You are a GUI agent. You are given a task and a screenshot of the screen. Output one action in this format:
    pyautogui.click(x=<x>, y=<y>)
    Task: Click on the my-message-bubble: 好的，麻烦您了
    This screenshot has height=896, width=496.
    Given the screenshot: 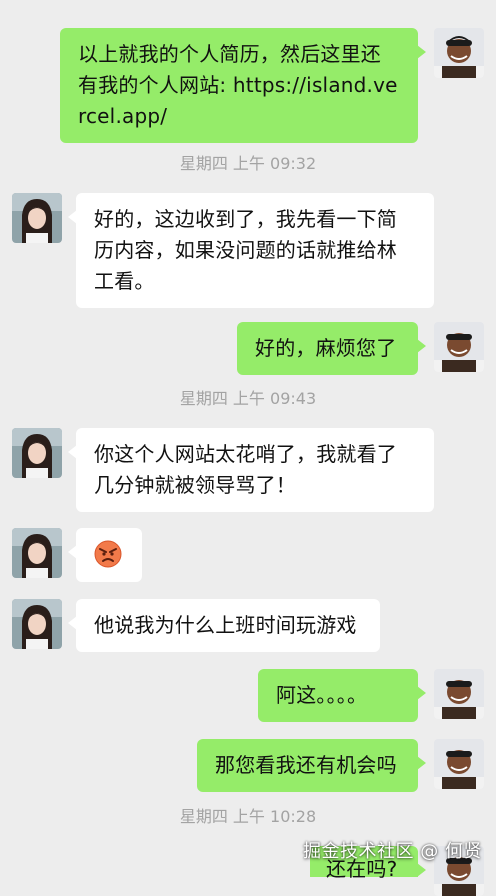 What is the action you would take?
    pyautogui.click(x=331, y=348)
    